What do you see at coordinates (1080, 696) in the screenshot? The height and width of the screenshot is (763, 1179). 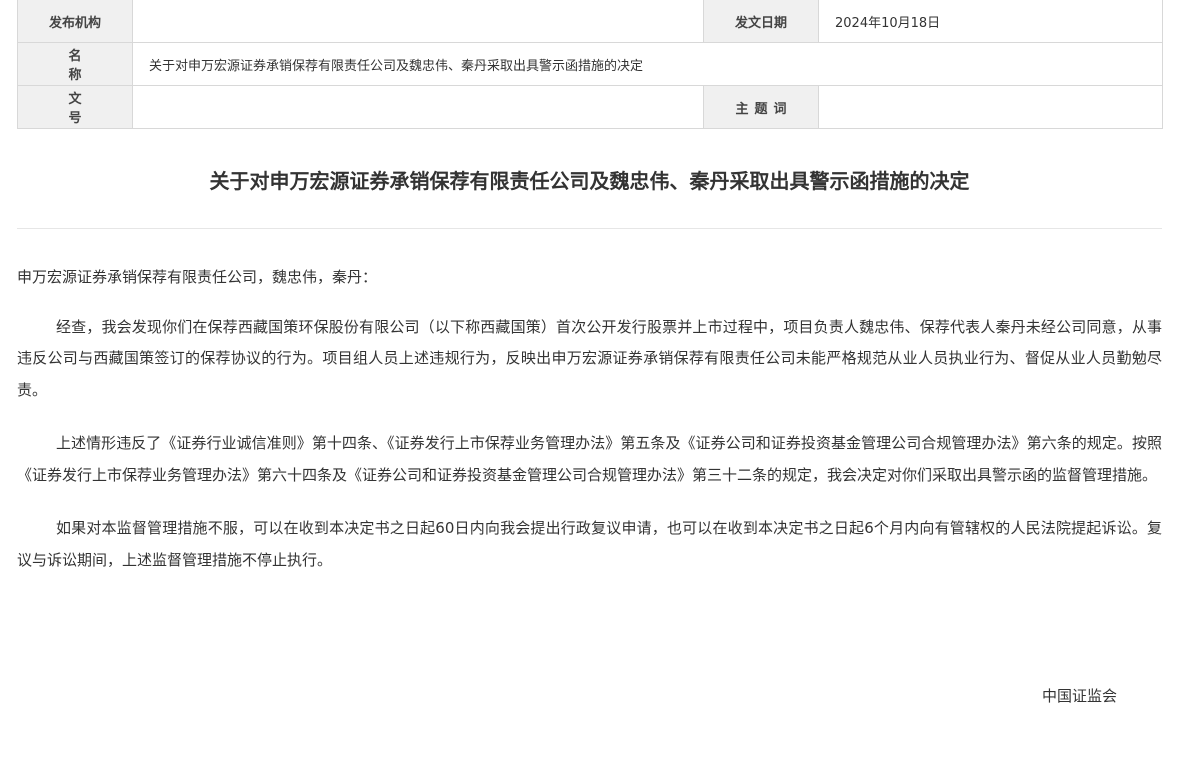 I see `signature: 中国证监会` at bounding box center [1080, 696].